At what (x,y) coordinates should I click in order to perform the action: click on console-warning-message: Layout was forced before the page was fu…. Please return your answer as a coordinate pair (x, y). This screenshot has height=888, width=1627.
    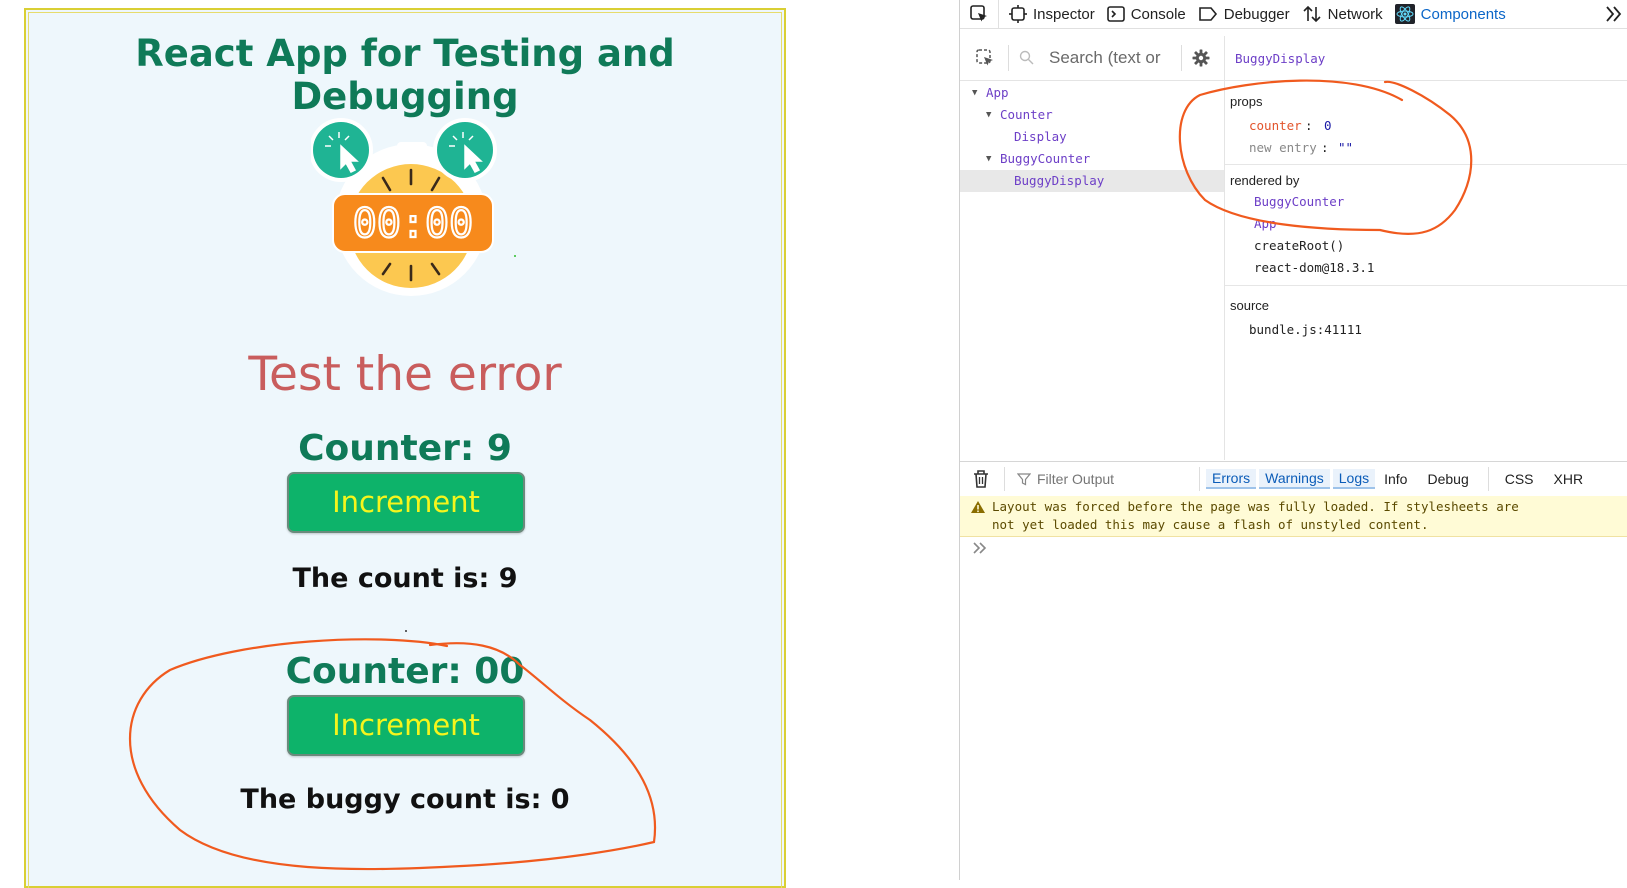
    Looking at the image, I should click on (1293, 516).